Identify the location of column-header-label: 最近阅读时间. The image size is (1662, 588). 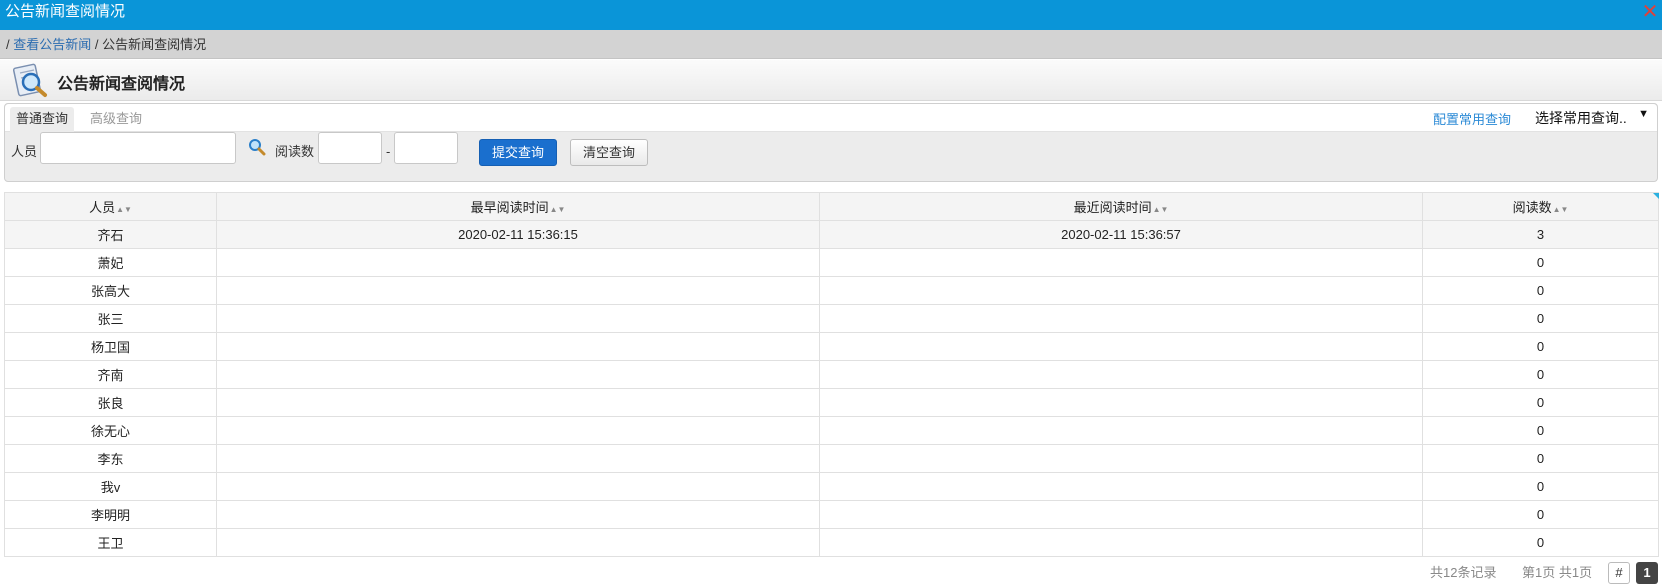
(1112, 207).